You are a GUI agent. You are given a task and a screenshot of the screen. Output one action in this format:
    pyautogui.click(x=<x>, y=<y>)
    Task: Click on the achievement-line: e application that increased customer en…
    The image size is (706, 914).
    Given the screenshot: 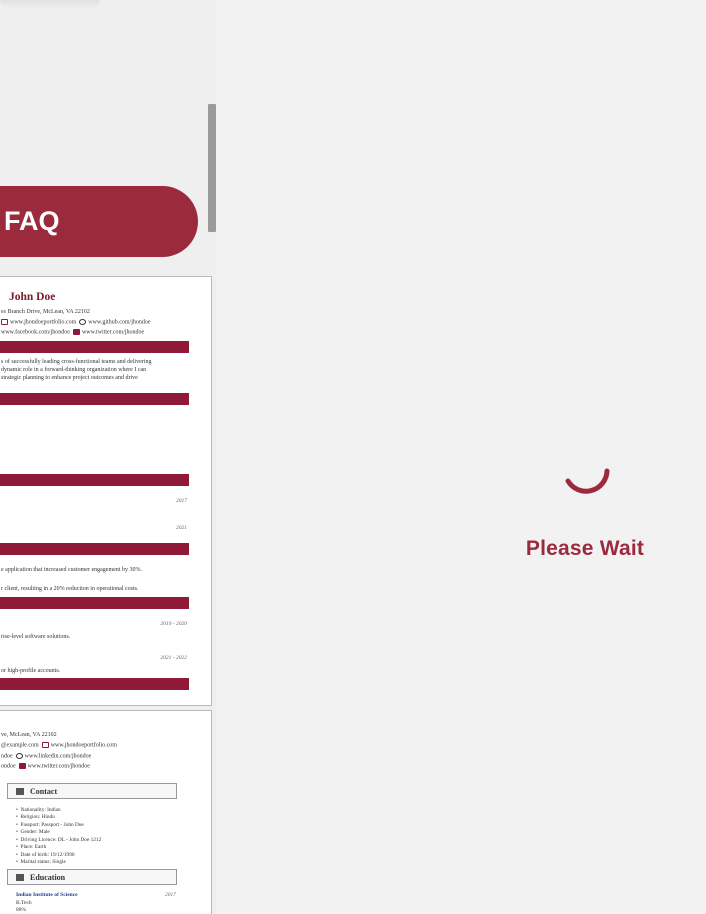 What is the action you would take?
    pyautogui.click(x=71, y=570)
    